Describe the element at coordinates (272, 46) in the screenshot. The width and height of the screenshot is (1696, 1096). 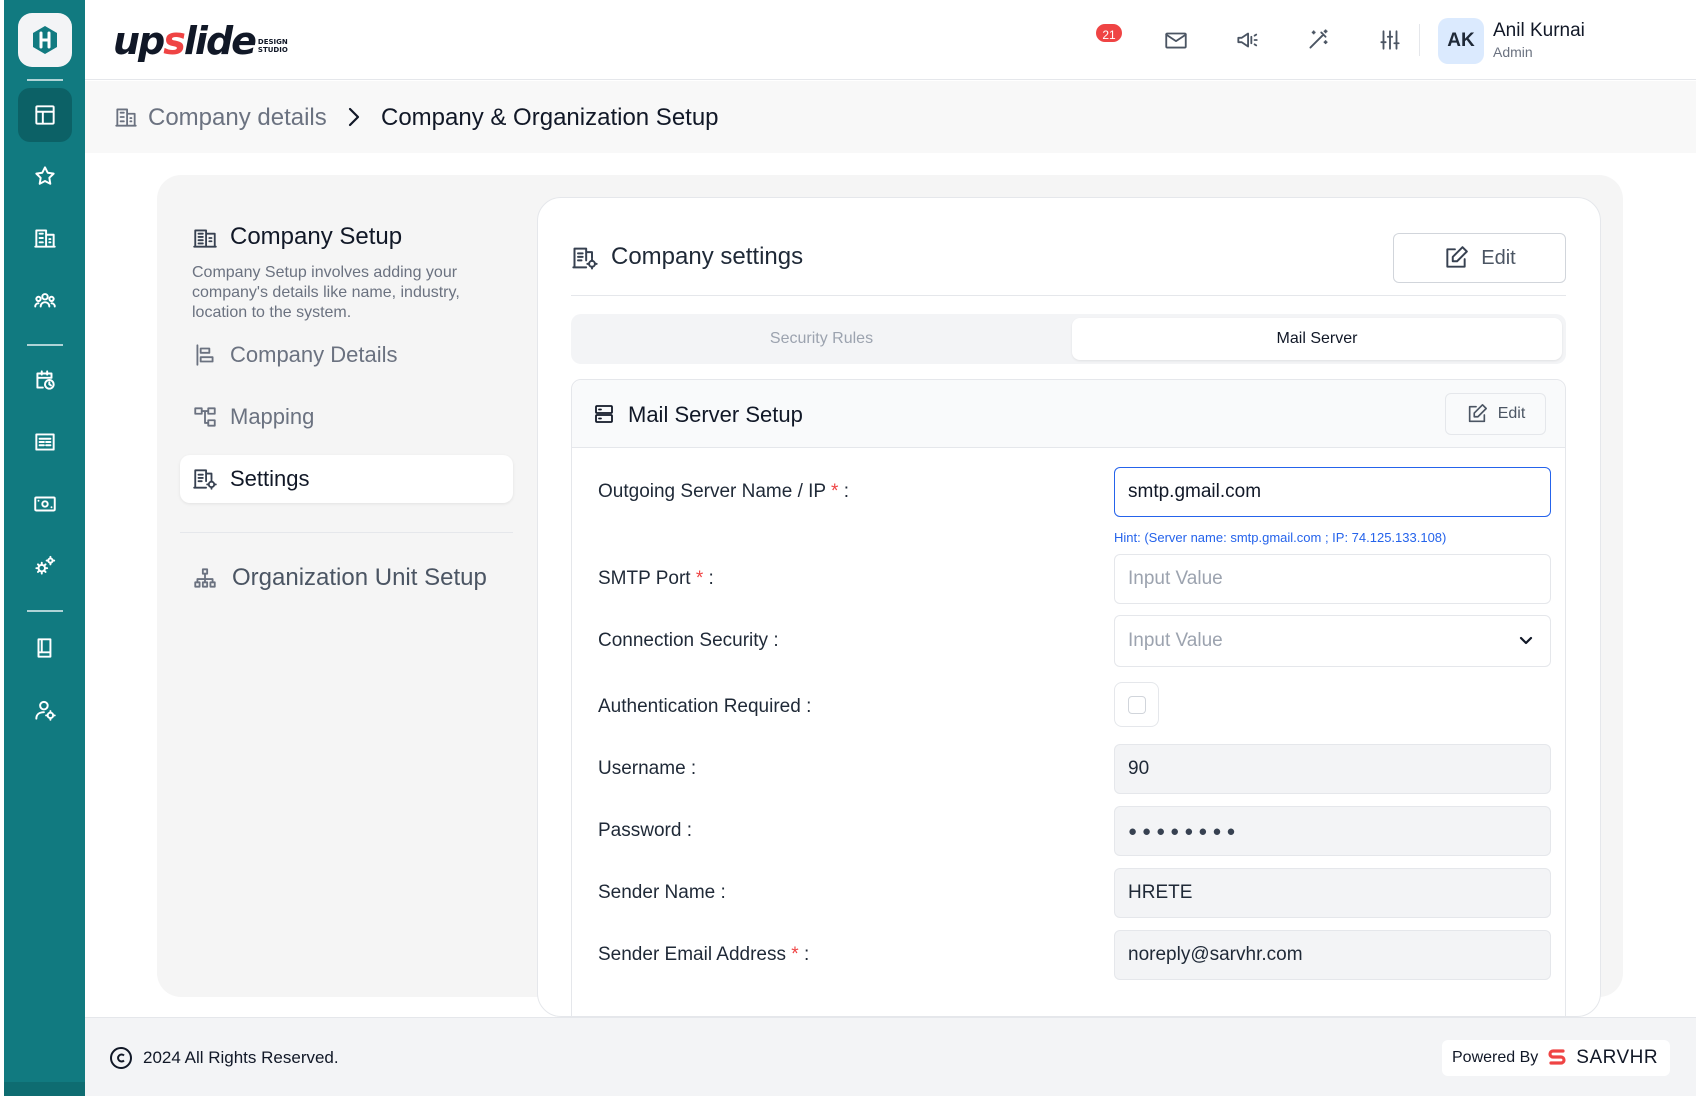
I see `brand-subtitle: DESIGN STUDIO` at that location.